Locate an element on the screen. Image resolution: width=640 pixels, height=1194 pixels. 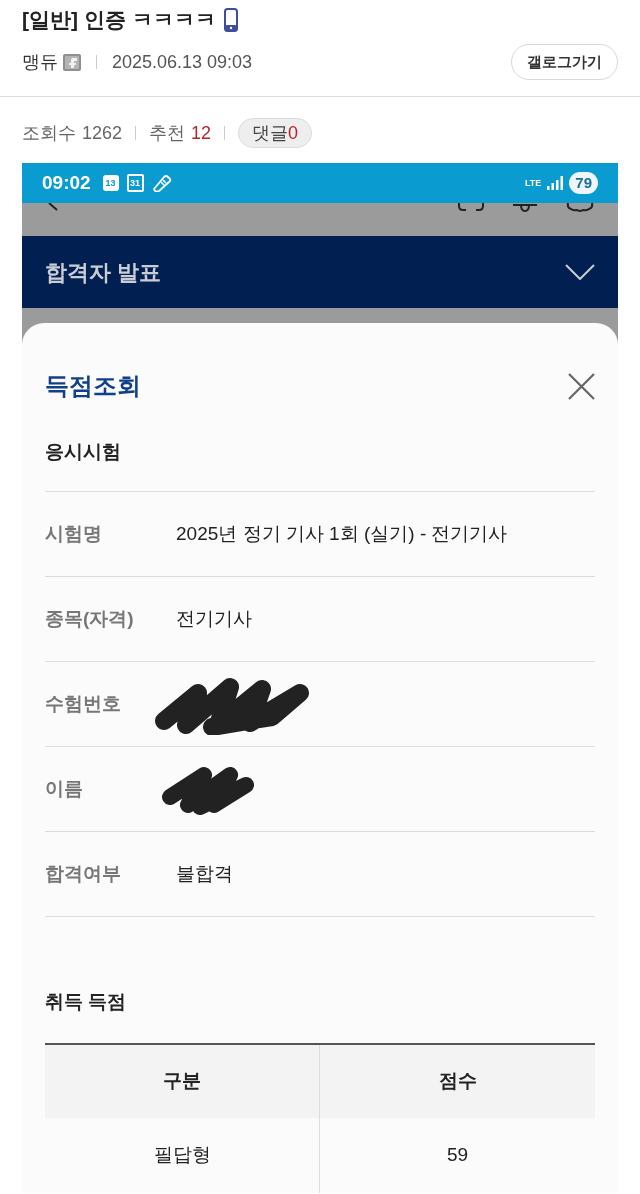
table-header-cell: 점수 is located at coordinates (457, 1081).